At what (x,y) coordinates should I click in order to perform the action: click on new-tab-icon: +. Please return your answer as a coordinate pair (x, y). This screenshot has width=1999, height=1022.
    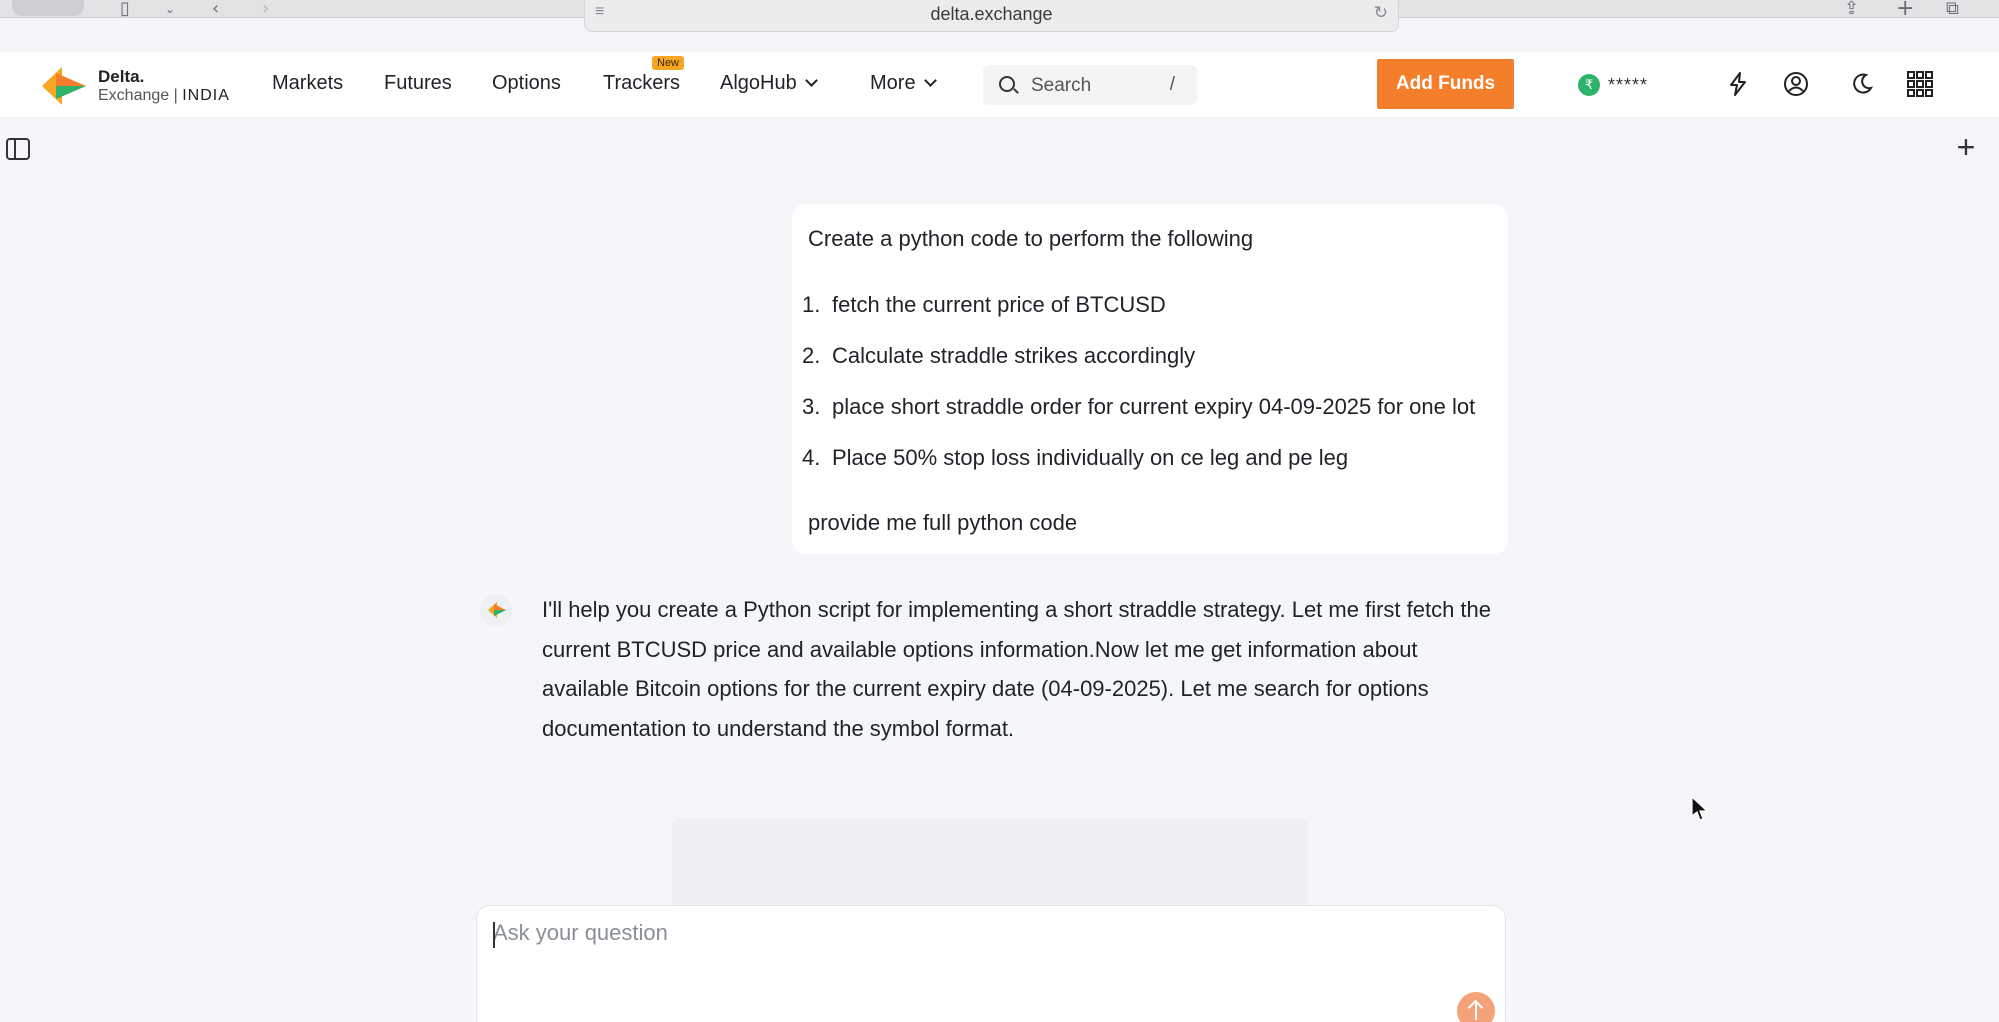
    Looking at the image, I should click on (1905, 10).